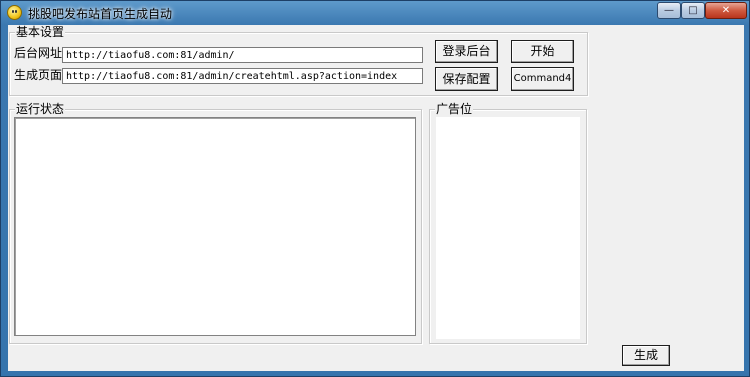 This screenshot has width=750, height=377. Describe the element at coordinates (242, 55) in the screenshot. I see `backend-url-input` at that location.